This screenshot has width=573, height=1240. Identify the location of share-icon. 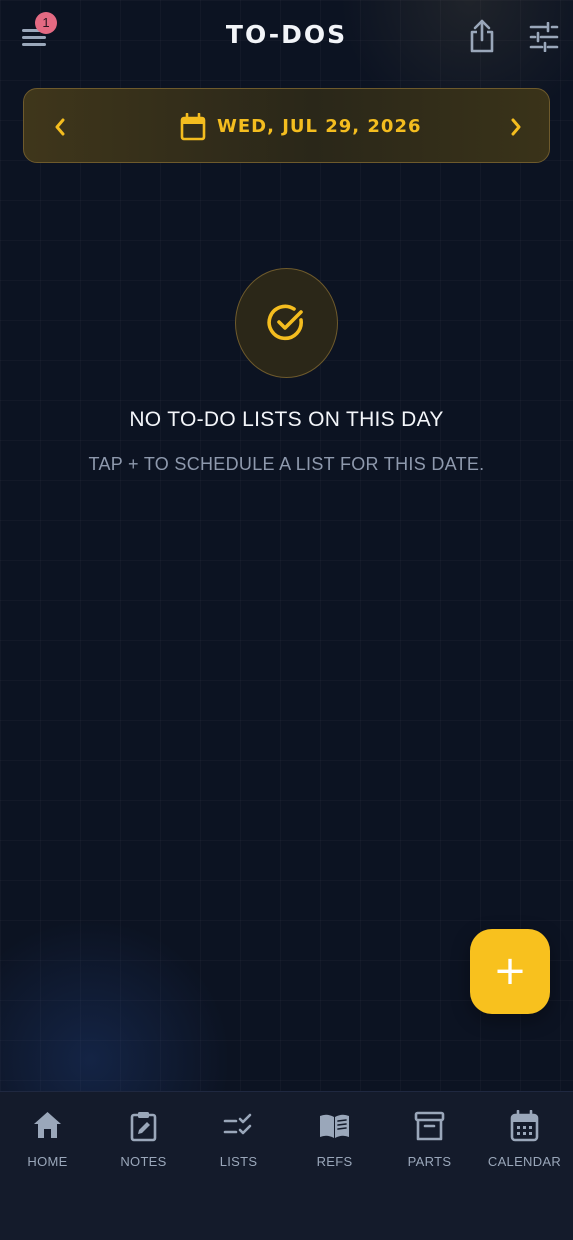
(482, 36).